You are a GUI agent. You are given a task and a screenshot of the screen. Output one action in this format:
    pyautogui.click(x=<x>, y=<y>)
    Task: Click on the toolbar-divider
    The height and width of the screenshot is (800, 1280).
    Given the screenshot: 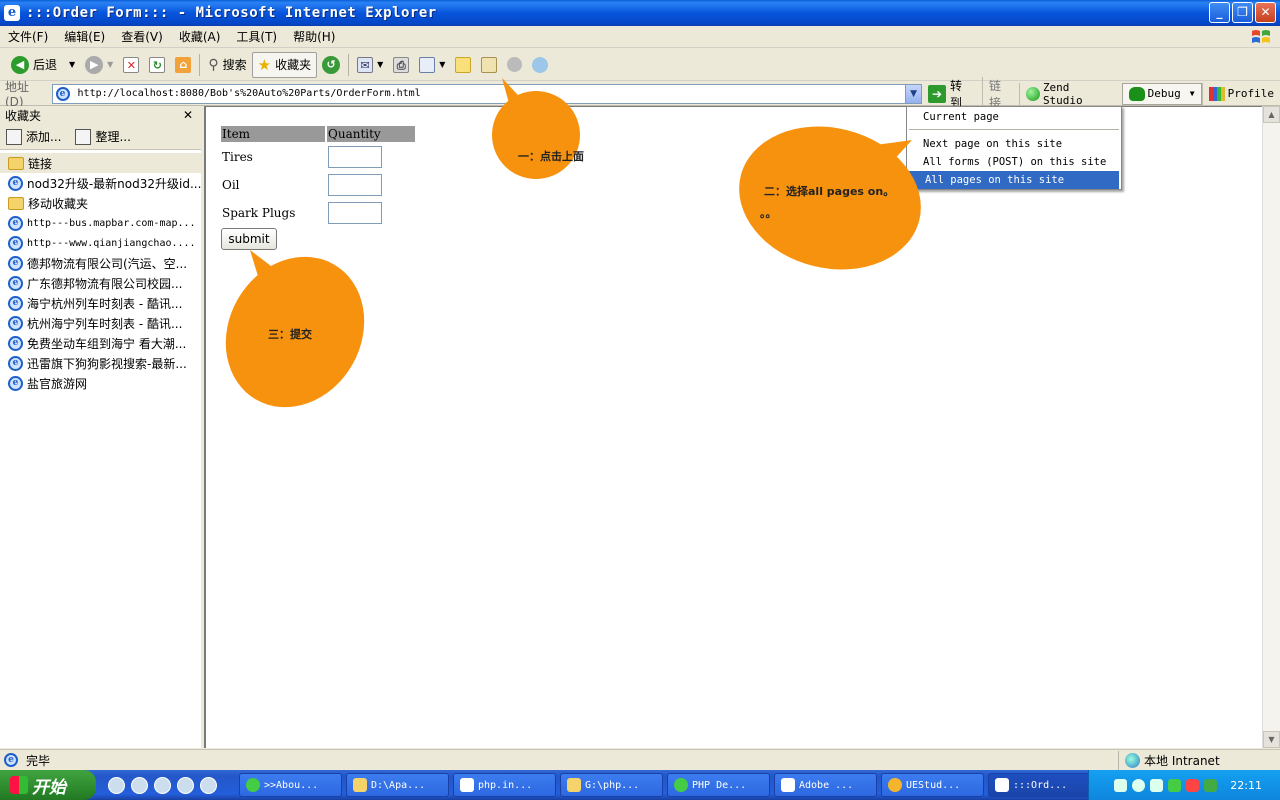 What is the action you would take?
    pyautogui.click(x=200, y=64)
    